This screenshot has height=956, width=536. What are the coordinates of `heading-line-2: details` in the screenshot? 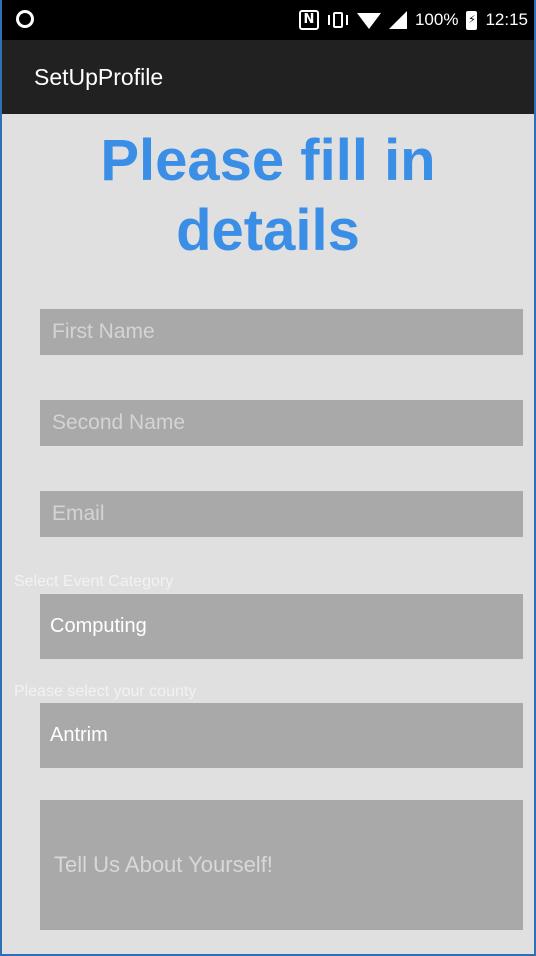 It's located at (268, 230).